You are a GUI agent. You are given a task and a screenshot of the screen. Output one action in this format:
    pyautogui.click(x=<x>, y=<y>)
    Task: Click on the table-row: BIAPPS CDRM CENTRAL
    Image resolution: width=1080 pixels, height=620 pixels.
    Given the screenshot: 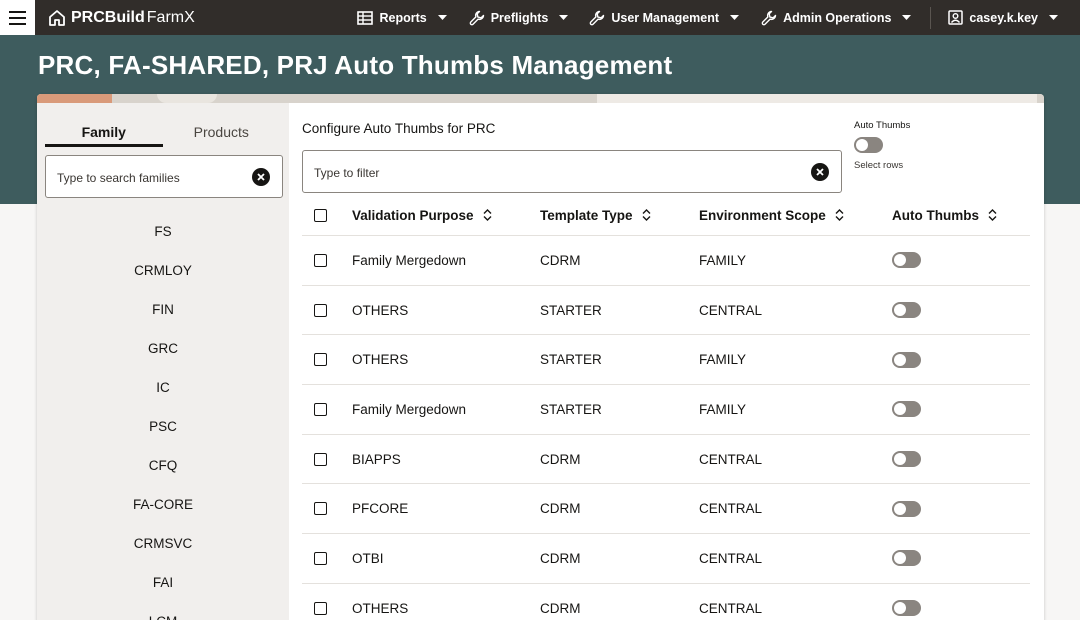 What is the action you would take?
    pyautogui.click(x=666, y=460)
    